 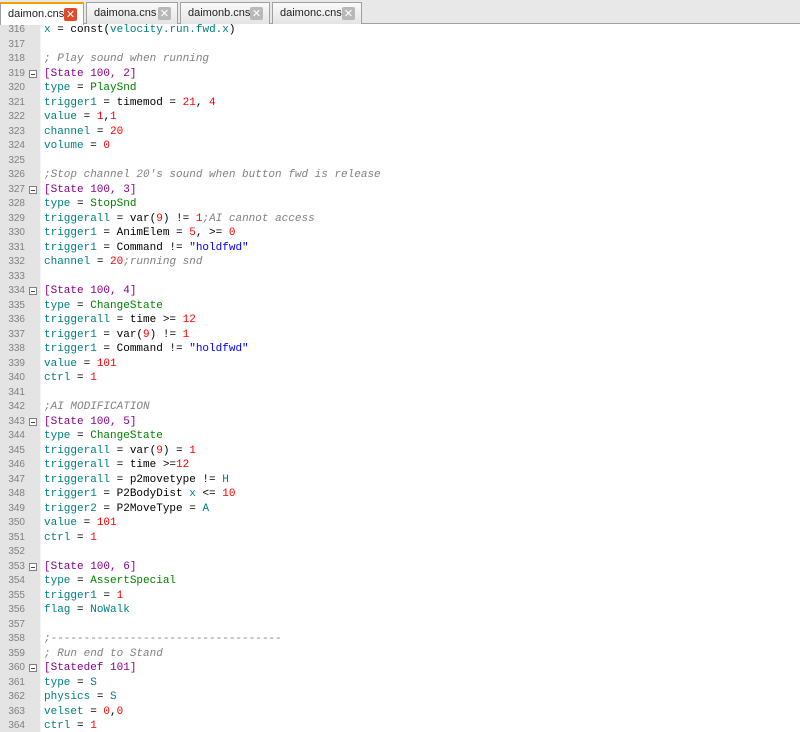 I want to click on code-text: [State 100, 4], so click(x=90, y=291).